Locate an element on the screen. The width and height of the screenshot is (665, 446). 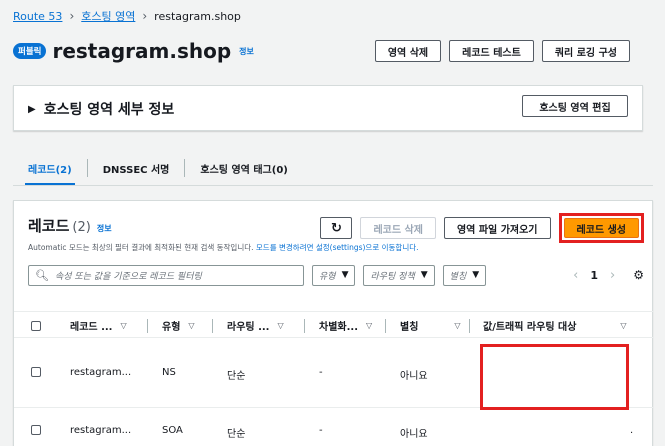
search-placeholder: 속성 또는 값을 기준으로 레코드 필터링 is located at coordinates (128, 276).